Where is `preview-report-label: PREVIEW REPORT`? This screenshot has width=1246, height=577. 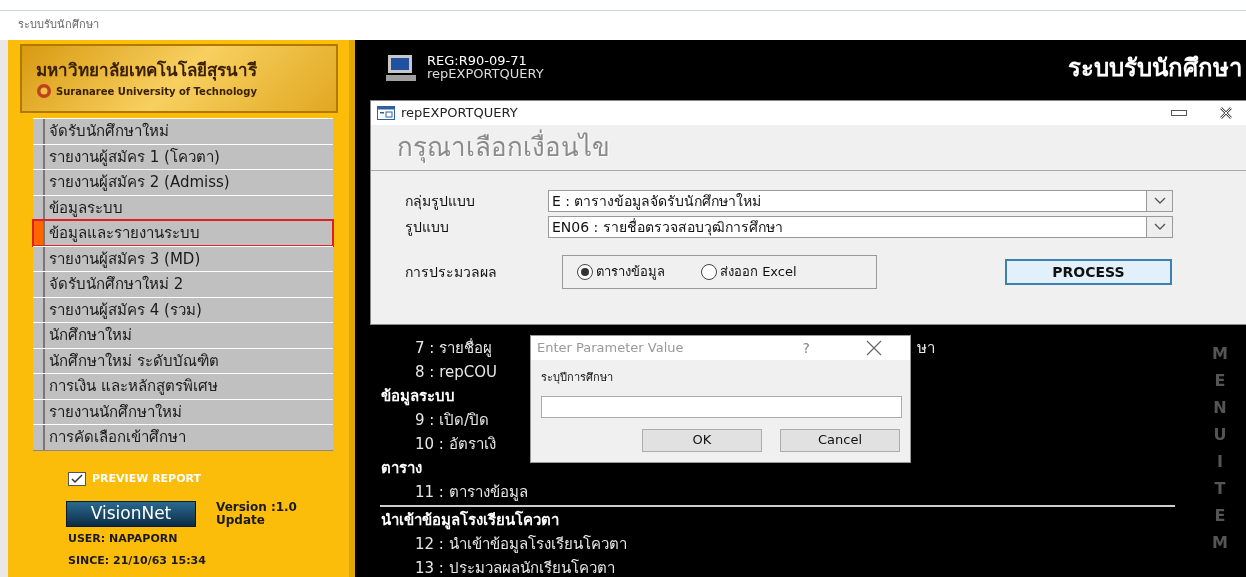 preview-report-label: PREVIEW REPORT is located at coordinates (146, 478).